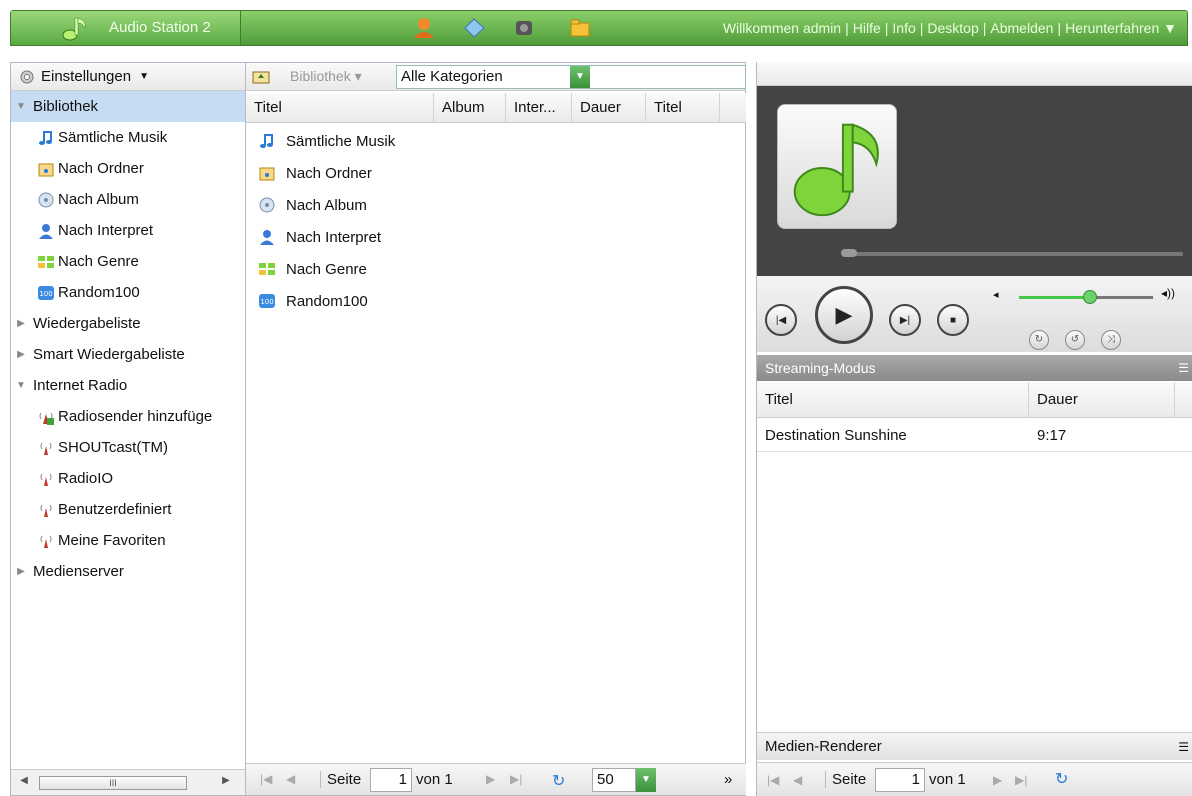  What do you see at coordinates (836, 170) in the screenshot?
I see `music-note-icon` at bounding box center [836, 170].